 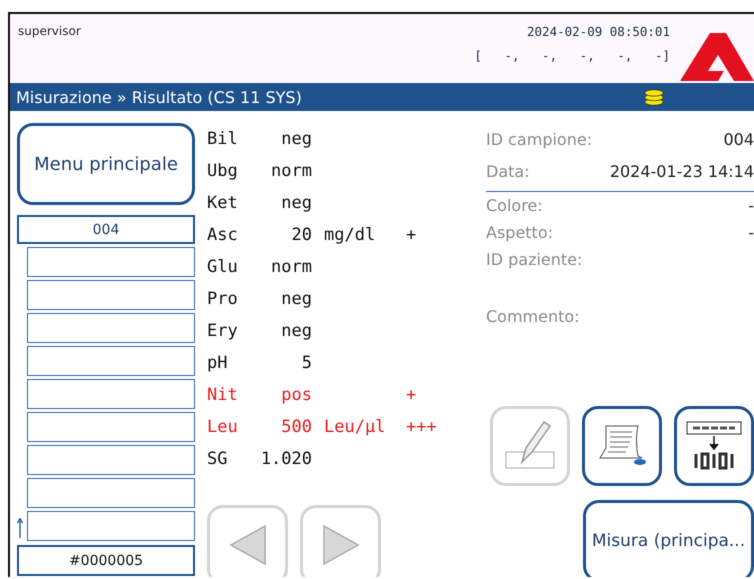 What do you see at coordinates (350, 235) in the screenshot?
I see `parameter-unit: mg/dl` at bounding box center [350, 235].